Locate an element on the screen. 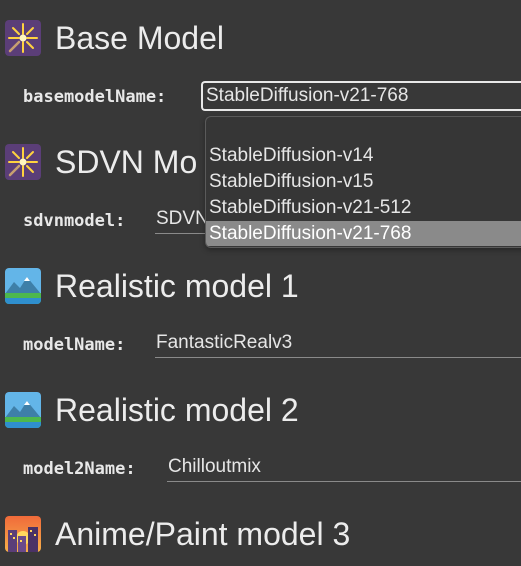 This screenshot has width=521, height=566. sdvnmodel-label: sdvnmodel: is located at coordinates (74, 221).